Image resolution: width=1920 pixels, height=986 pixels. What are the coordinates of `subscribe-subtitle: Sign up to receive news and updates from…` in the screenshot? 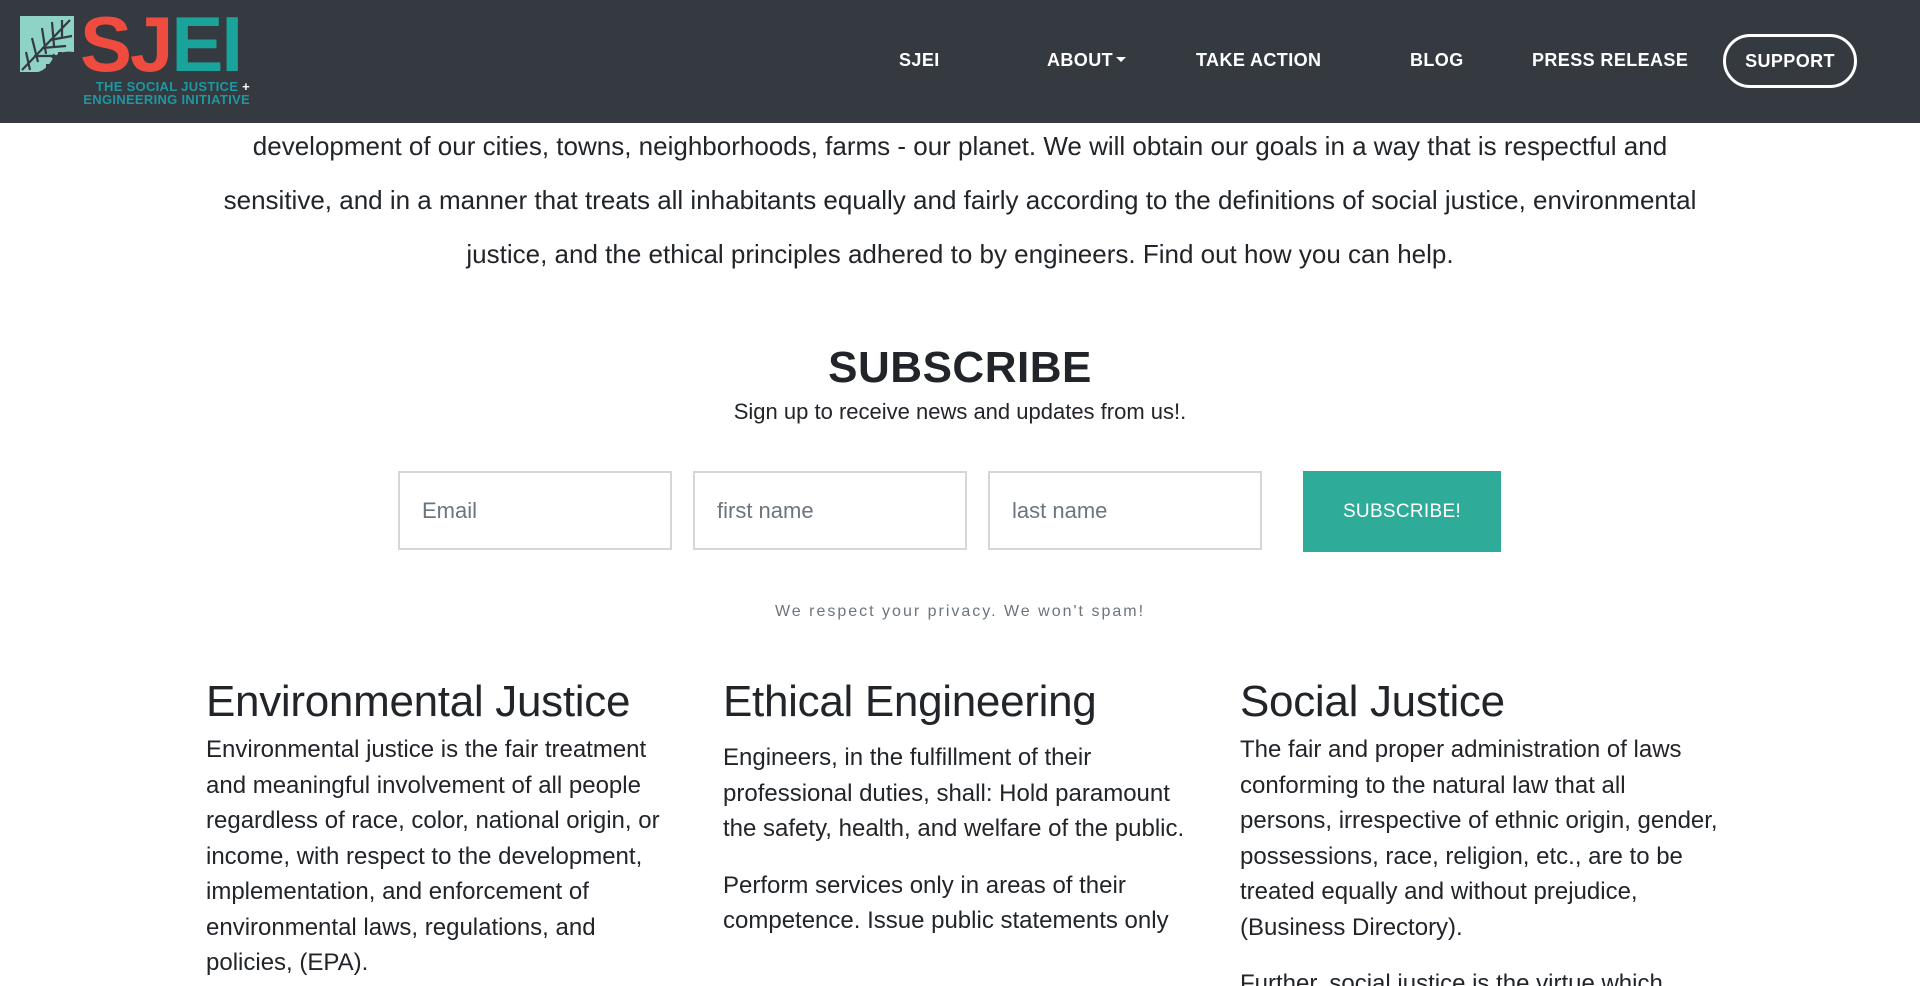 It's located at (960, 411).